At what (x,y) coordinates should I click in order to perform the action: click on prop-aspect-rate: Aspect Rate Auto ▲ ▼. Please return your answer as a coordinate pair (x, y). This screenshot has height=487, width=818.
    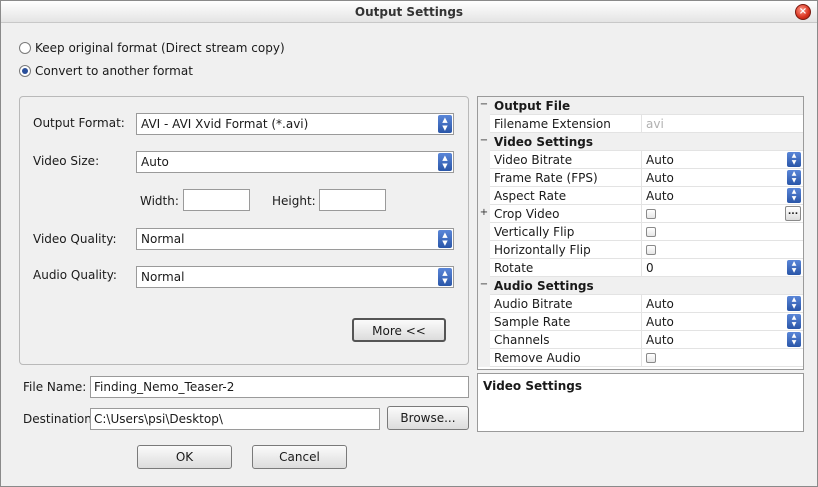
    Looking at the image, I should click on (640, 196).